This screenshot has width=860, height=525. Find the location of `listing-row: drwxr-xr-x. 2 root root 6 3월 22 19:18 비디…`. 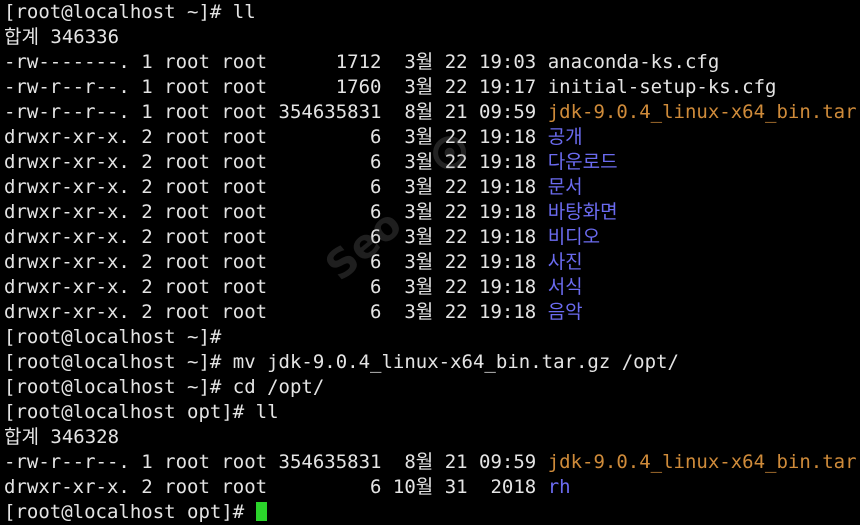

listing-row: drwxr-xr-x. 2 root root 6 3월 22 19:18 비디… is located at coordinates (432, 237).